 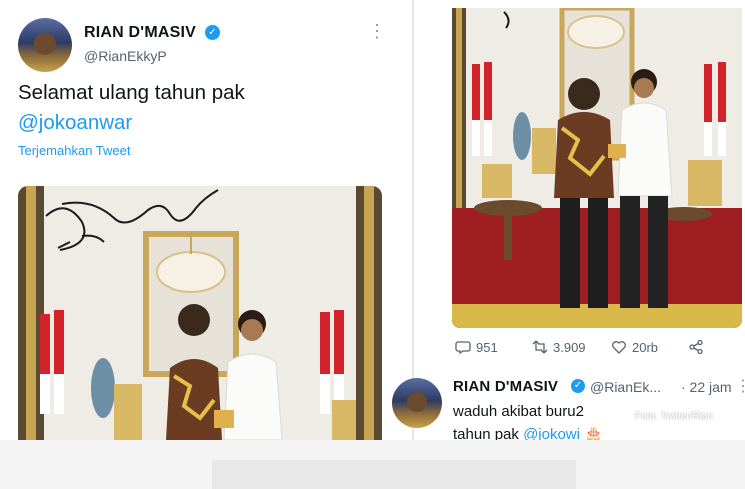 I want to click on retweet-icon, so click(x=540, y=347).